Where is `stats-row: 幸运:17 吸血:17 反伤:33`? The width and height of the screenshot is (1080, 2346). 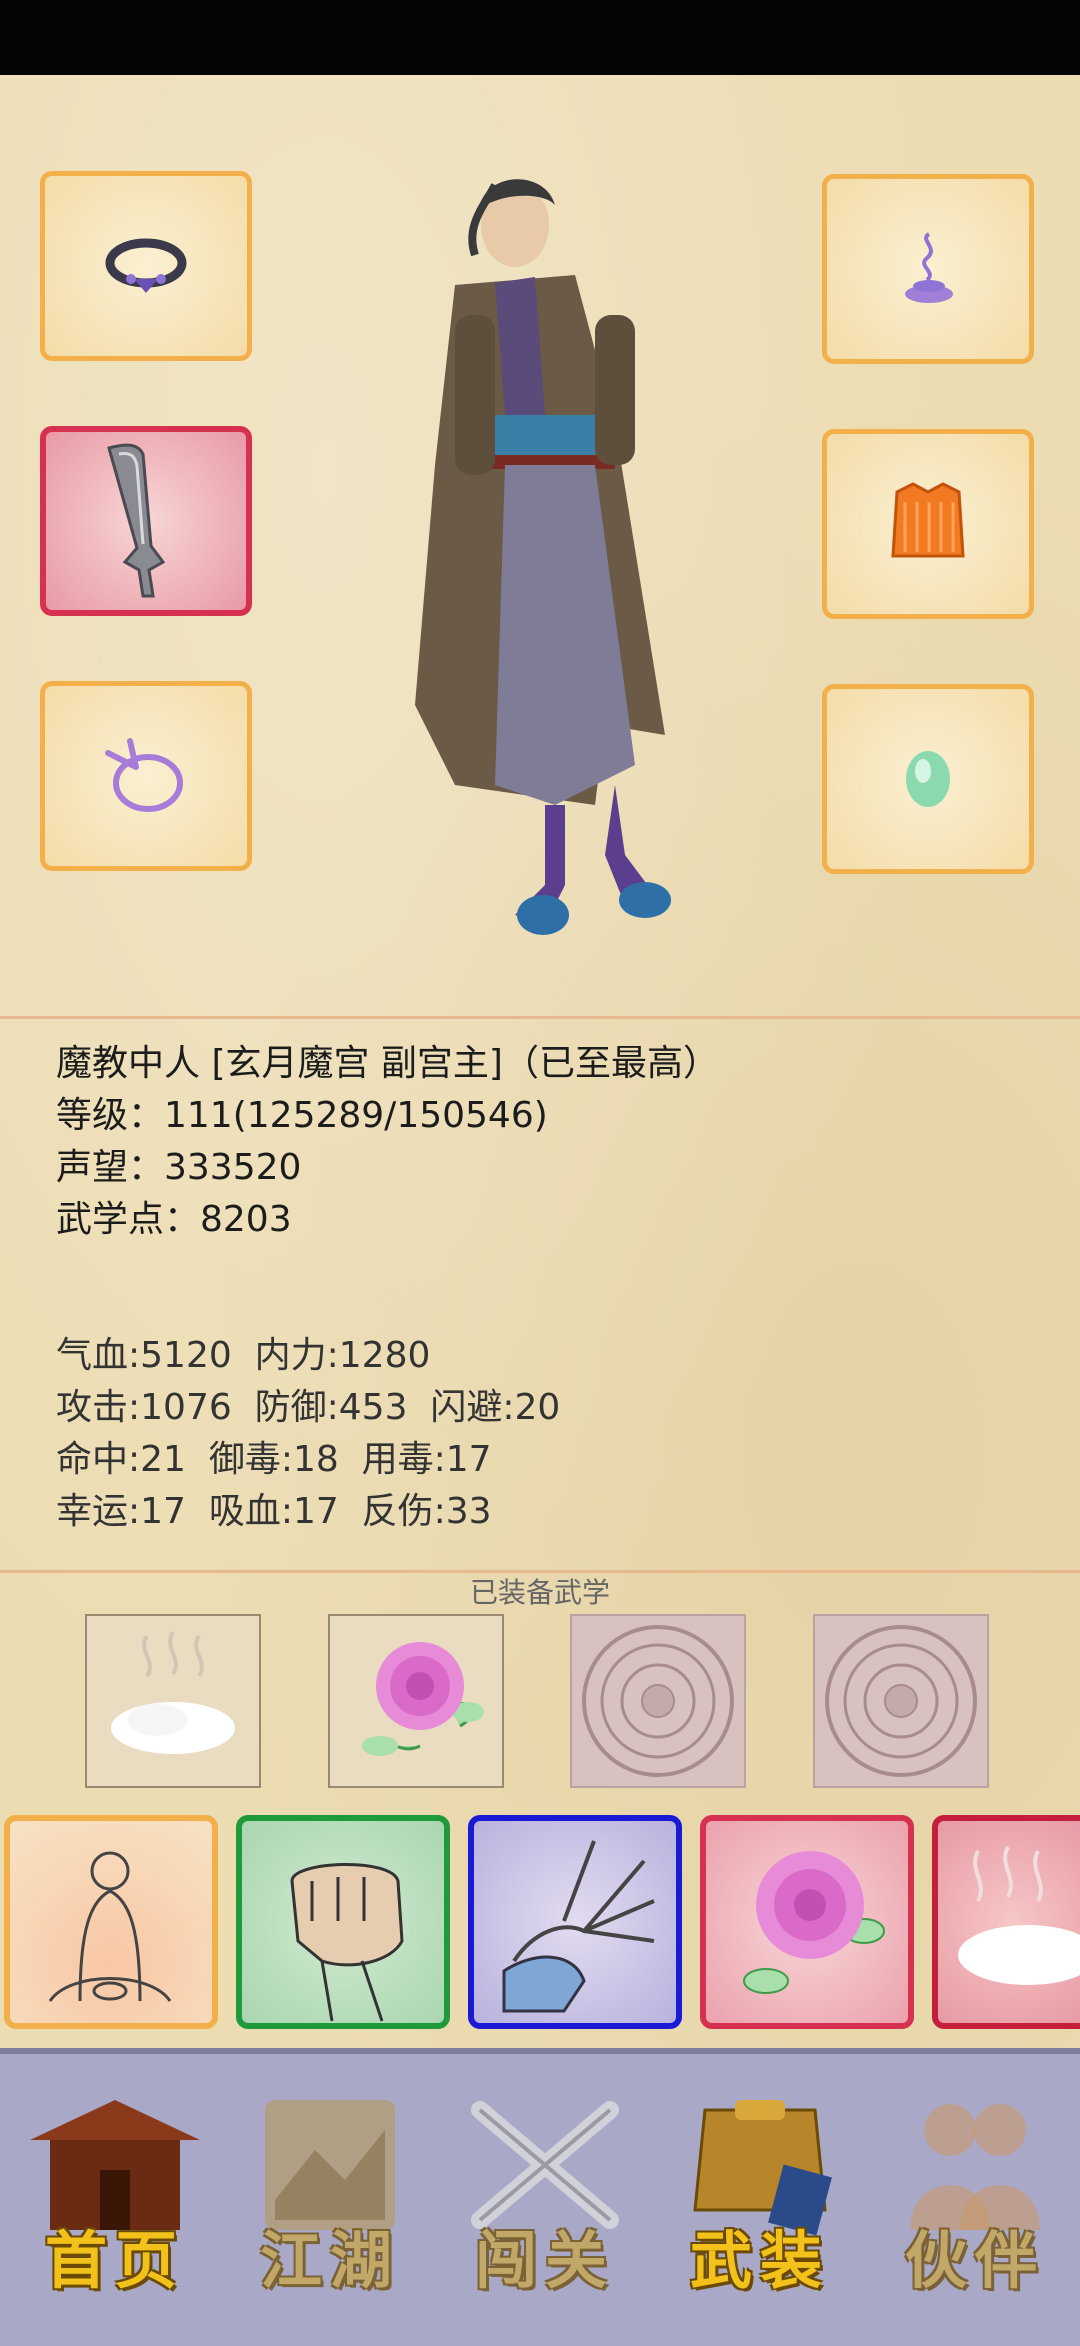 stats-row: 幸运:17 吸血:17 反伤:33 is located at coordinates (274, 1511).